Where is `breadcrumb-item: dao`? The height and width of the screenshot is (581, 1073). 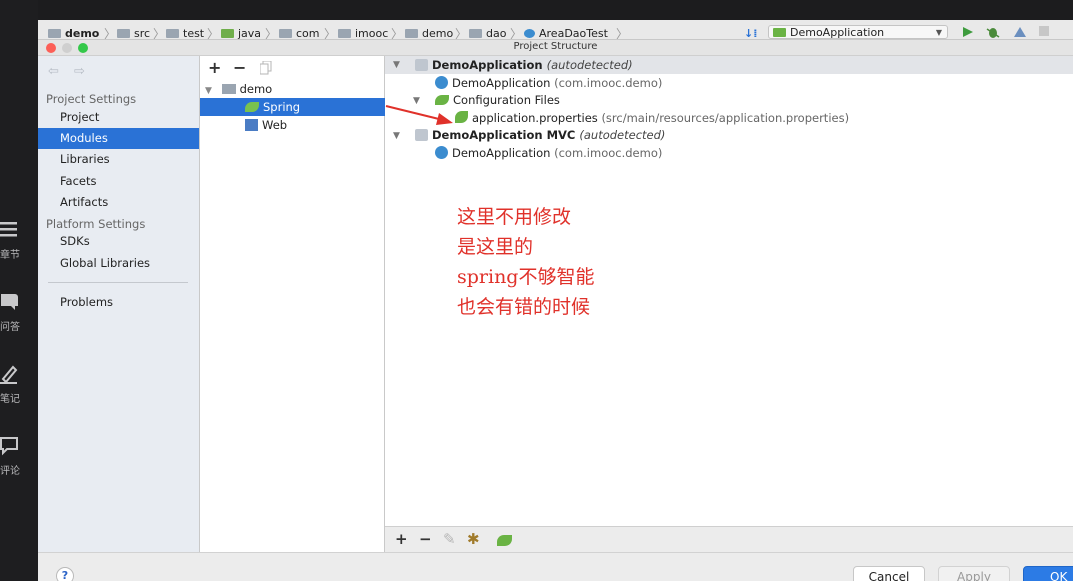 breadcrumb-item: dao is located at coordinates (487, 33).